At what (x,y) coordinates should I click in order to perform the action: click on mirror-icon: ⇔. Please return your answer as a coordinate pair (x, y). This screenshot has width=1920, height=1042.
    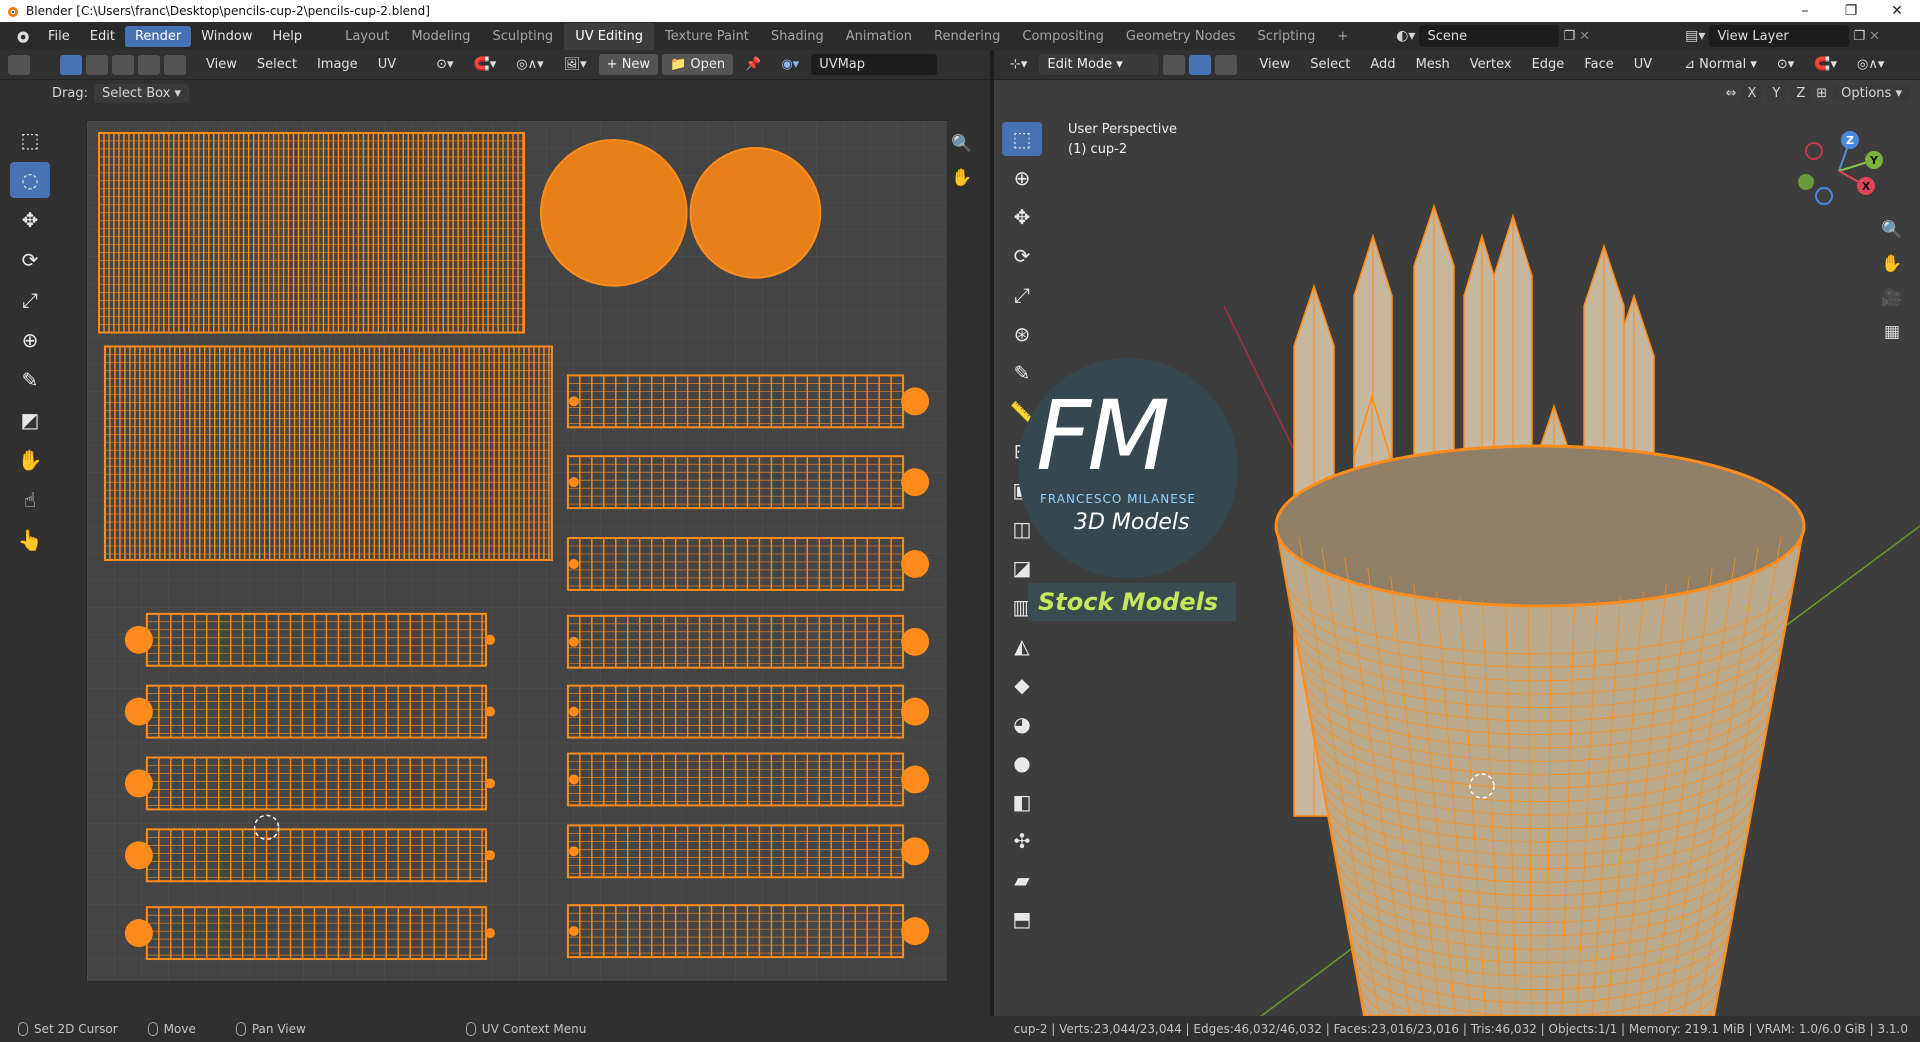
    Looking at the image, I should click on (1731, 93).